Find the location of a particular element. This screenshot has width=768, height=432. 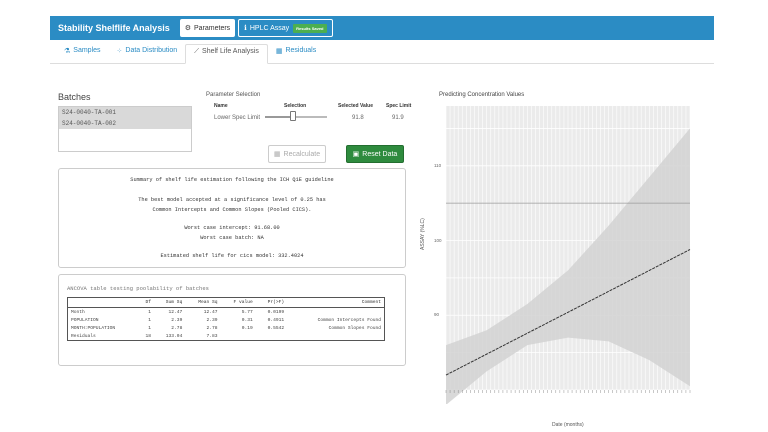

recalculate-label: Recalculate is located at coordinates (302, 154).